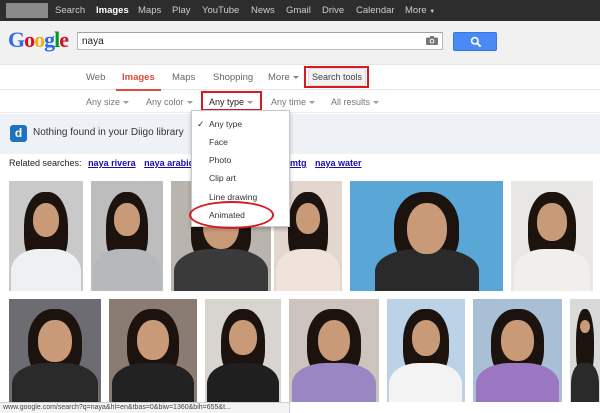 The width and height of the screenshot is (600, 413). Describe the element at coordinates (45, 163) in the screenshot. I see `related-searches-label: Related searches:` at that location.